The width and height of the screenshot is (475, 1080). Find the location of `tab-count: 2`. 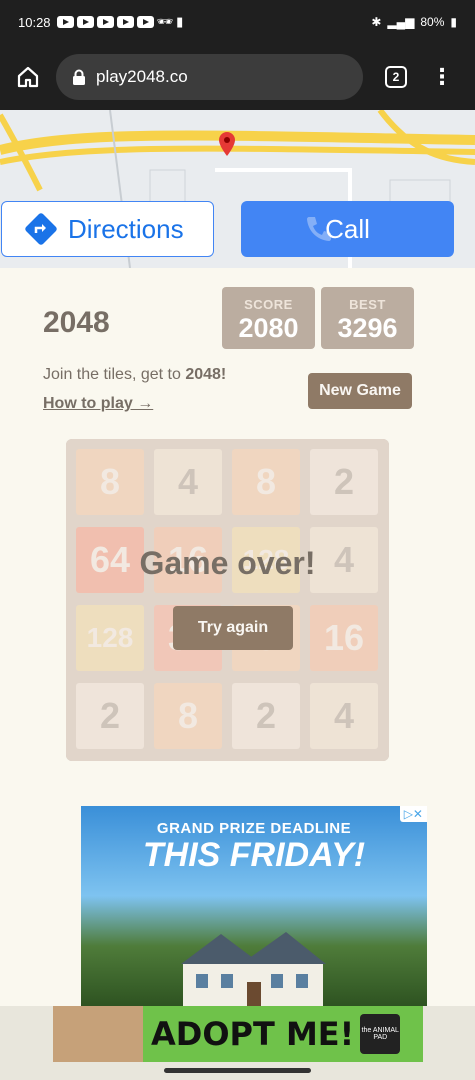

tab-count: 2 is located at coordinates (396, 77).